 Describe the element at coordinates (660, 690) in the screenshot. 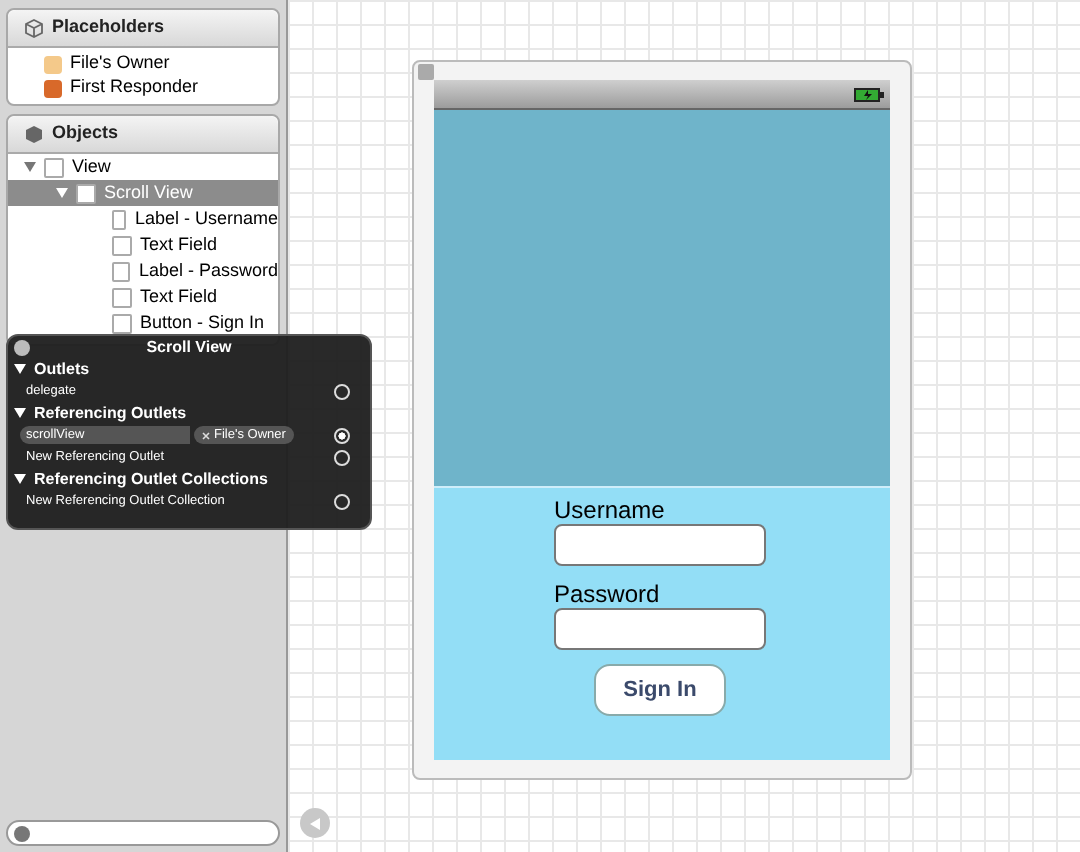

I see `sign-in-button: Sign In` at that location.